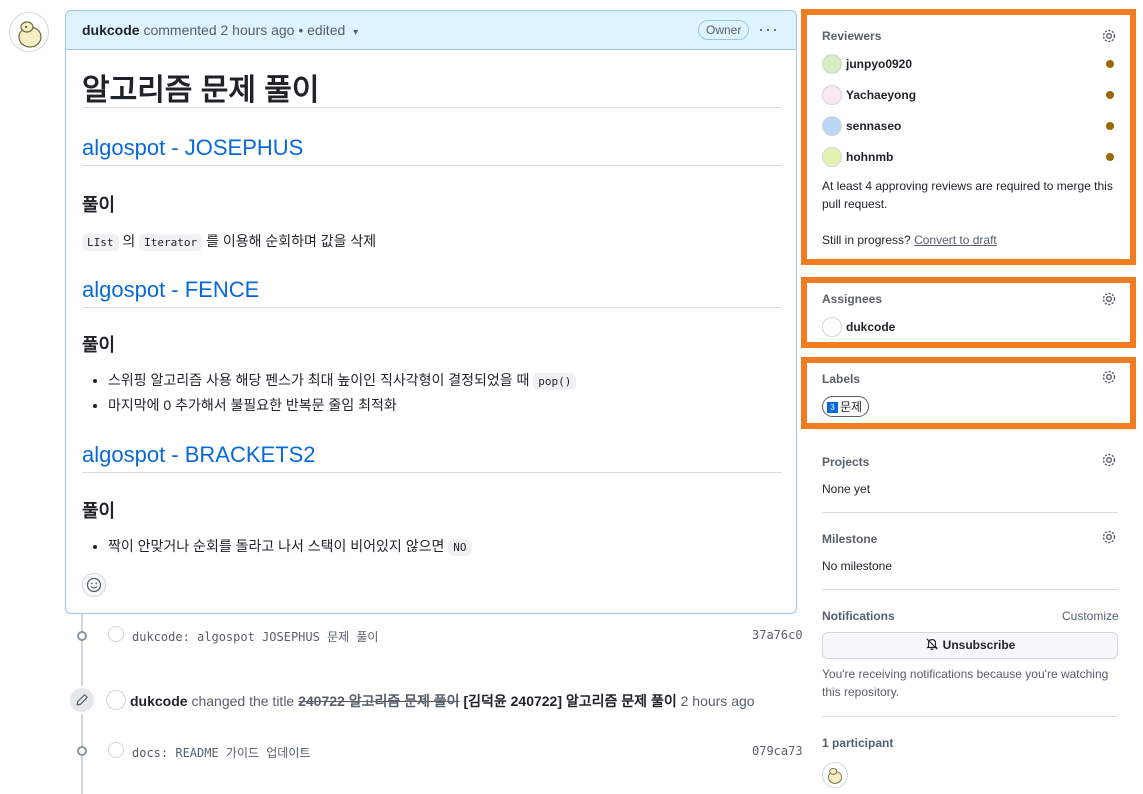 This screenshot has width=1143, height=794. Describe the element at coordinates (192, 148) in the screenshot. I see `section-heading-josephus: algospot - JOSEPHUS` at that location.